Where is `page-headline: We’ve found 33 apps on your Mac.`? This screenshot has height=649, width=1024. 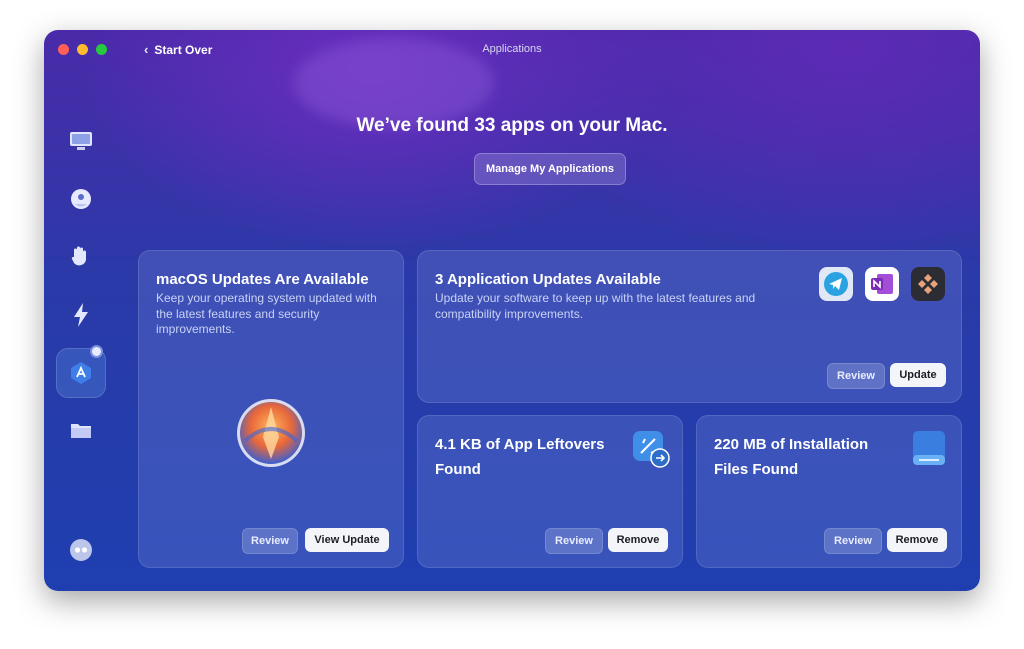
page-headline: We’ve found 33 apps on your Mac. is located at coordinates (512, 125).